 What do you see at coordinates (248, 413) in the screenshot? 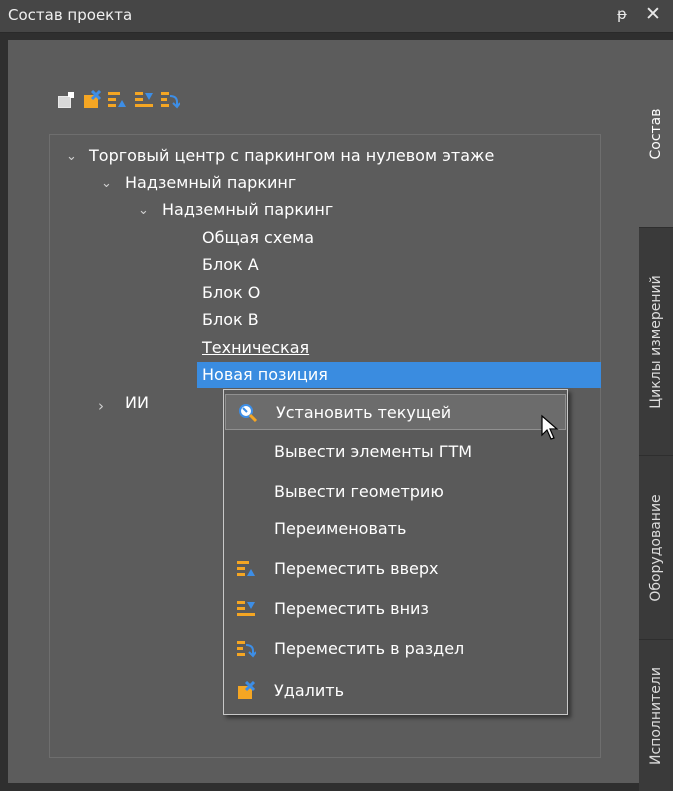
I see `magnifier-icon` at bounding box center [248, 413].